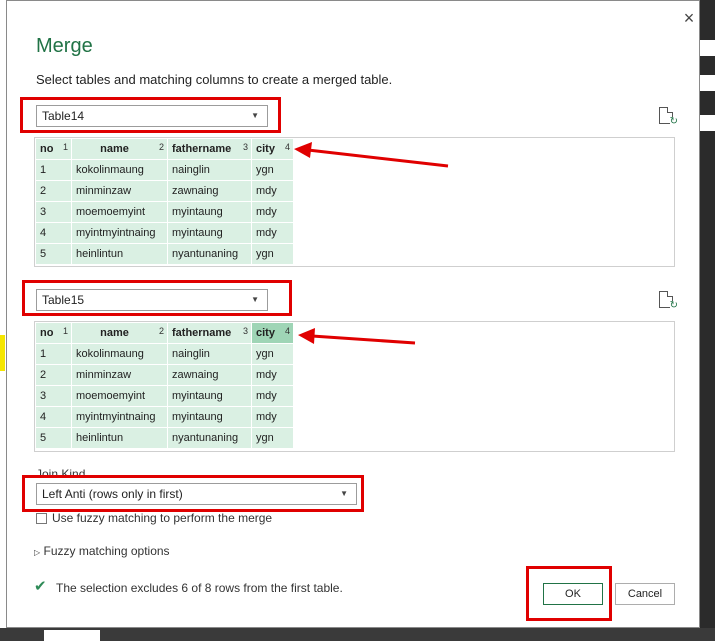 The height and width of the screenshot is (641, 715). I want to click on dialog-title: Merge, so click(64, 46).